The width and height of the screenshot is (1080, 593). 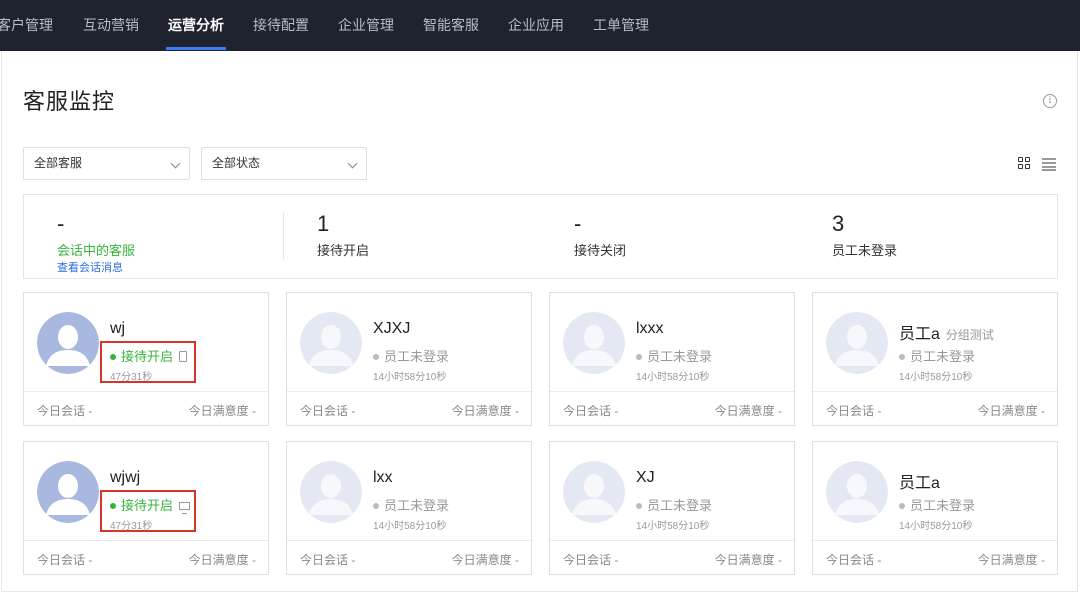 I want to click on agent-name: XJ, so click(x=645, y=478).